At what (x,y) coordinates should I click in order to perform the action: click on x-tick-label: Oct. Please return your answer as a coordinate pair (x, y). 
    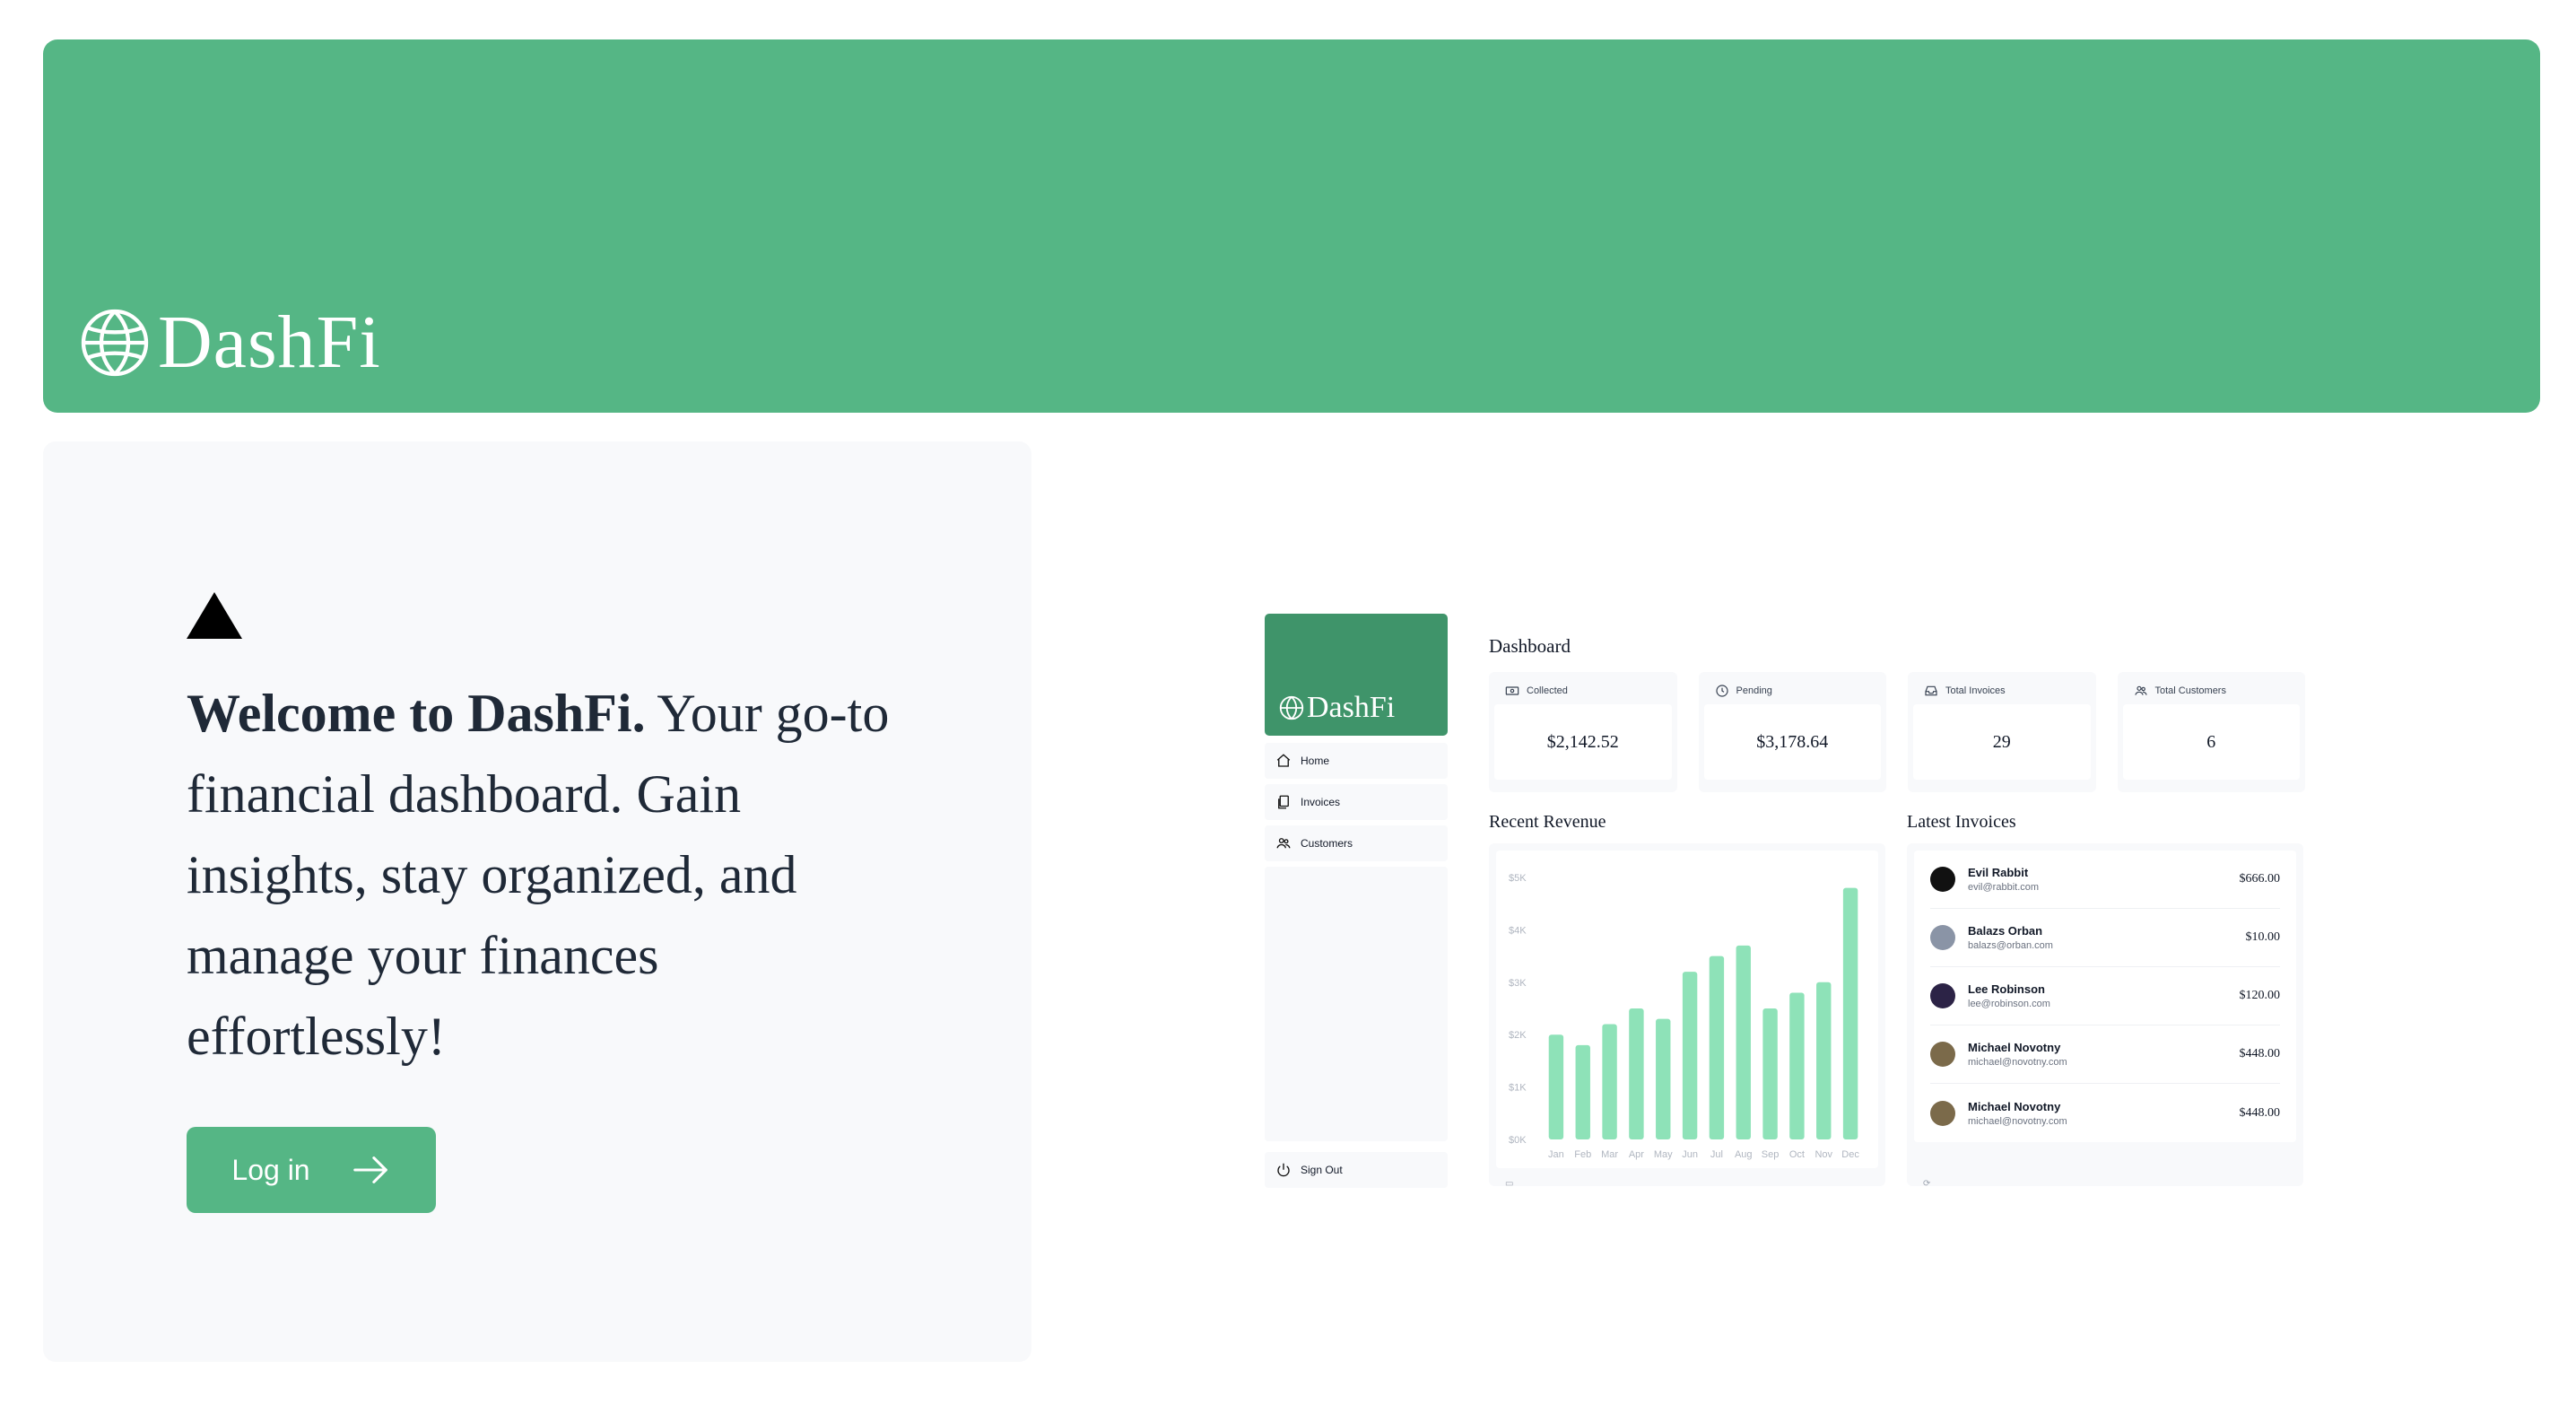
    Looking at the image, I should click on (1797, 1154).